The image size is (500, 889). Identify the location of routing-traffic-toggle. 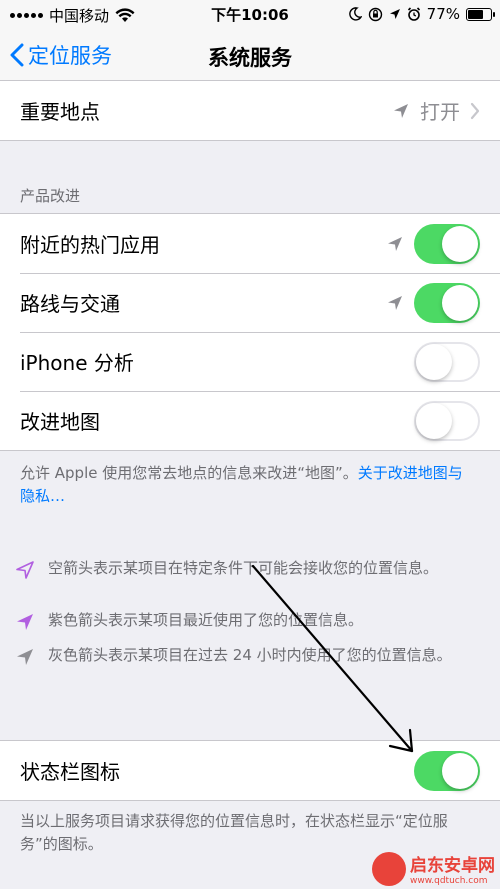
(447, 302).